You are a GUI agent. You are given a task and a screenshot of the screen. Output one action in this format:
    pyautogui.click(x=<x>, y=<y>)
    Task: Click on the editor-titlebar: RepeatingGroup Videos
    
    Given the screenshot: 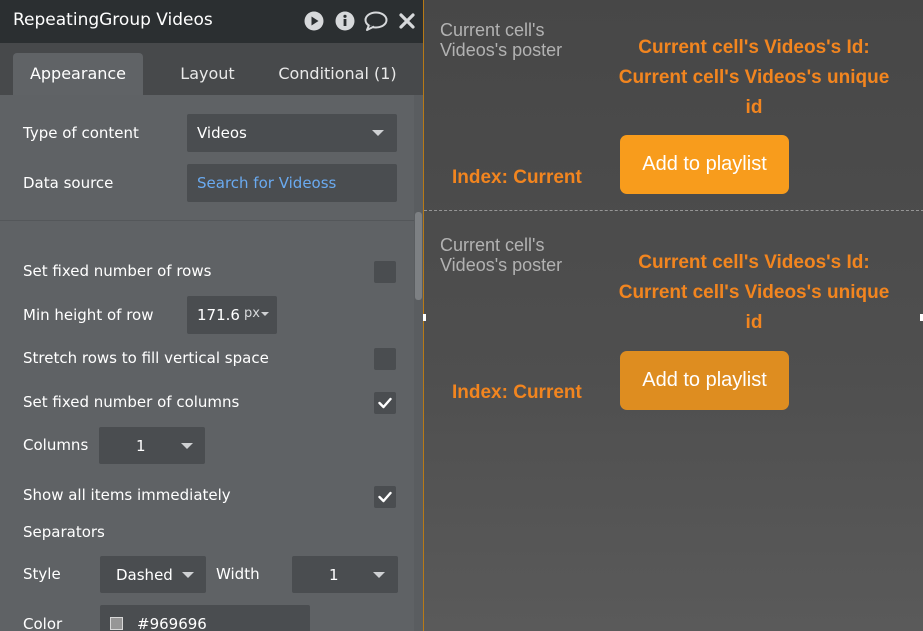 What is the action you would take?
    pyautogui.click(x=211, y=21)
    